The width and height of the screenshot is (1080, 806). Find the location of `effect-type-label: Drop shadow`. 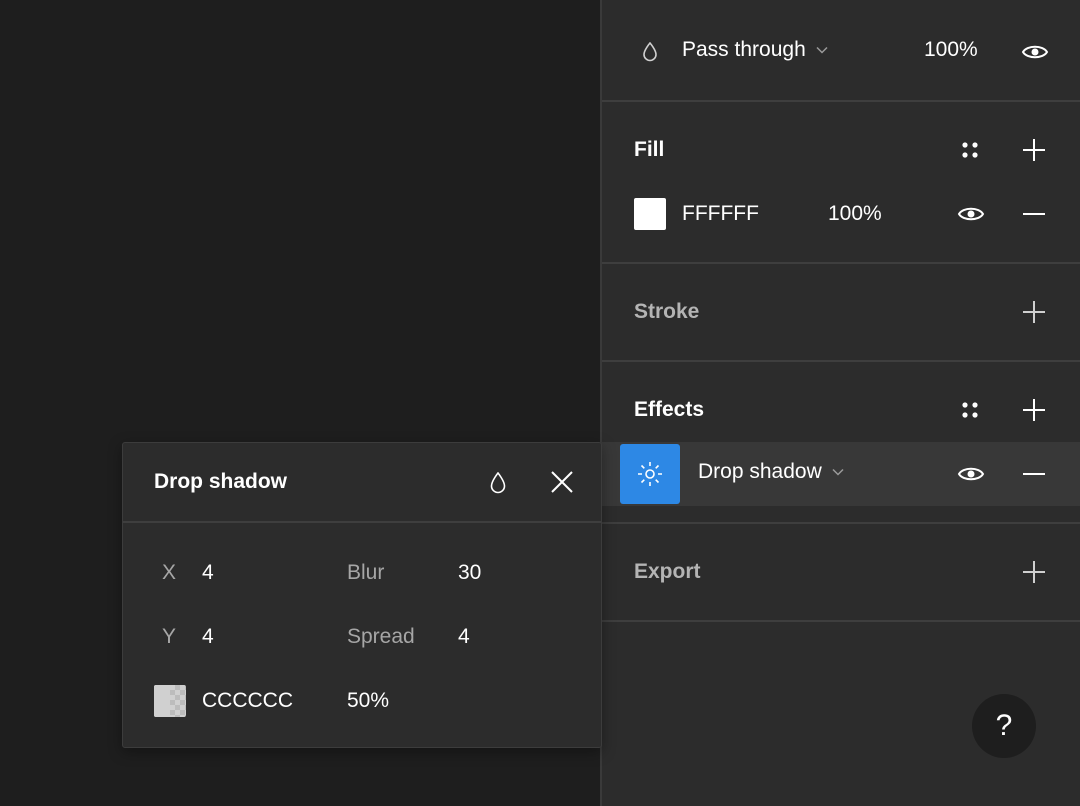

effect-type-label: Drop shadow is located at coordinates (760, 471).